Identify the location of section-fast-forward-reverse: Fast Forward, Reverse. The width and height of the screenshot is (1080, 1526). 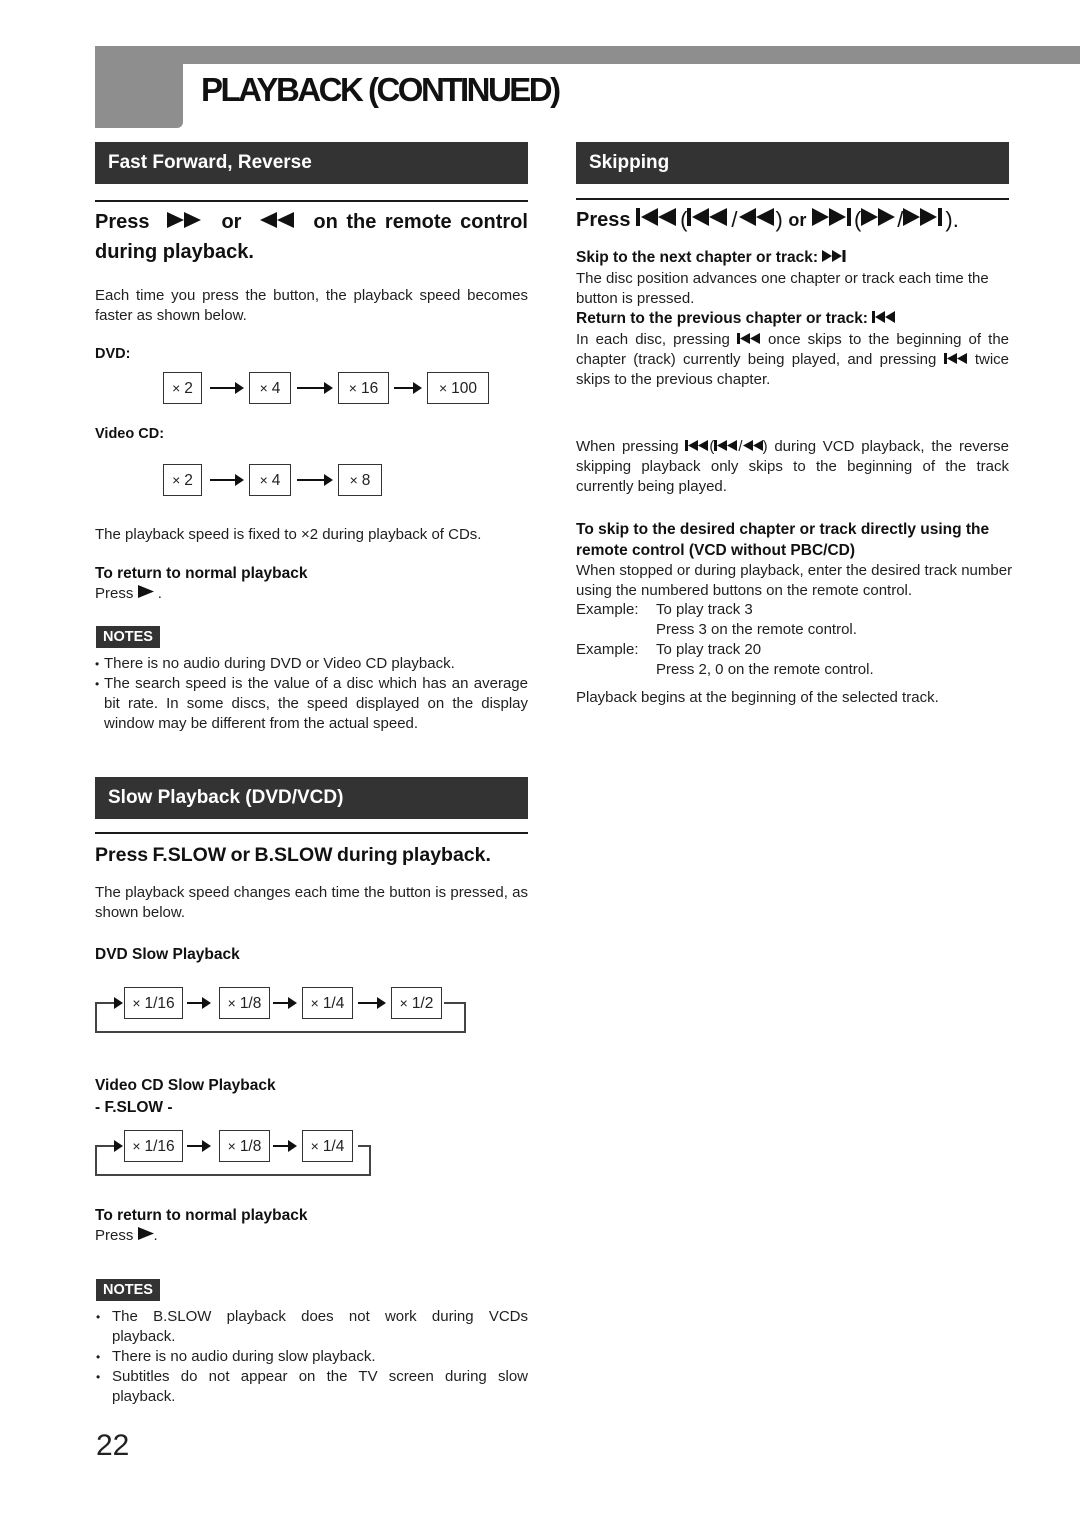
(311, 163).